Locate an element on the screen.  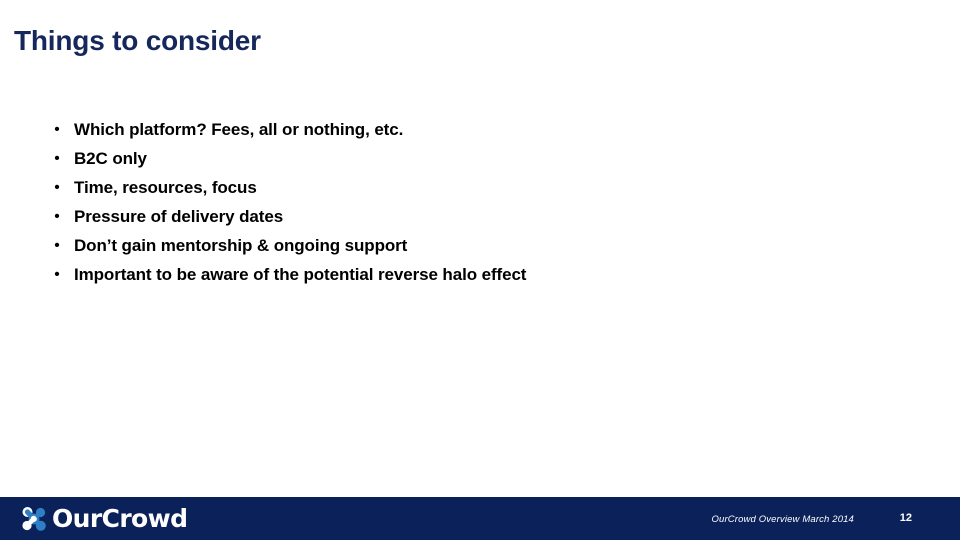
list-item: • Time, resources, focus is located at coordinates (476, 187).